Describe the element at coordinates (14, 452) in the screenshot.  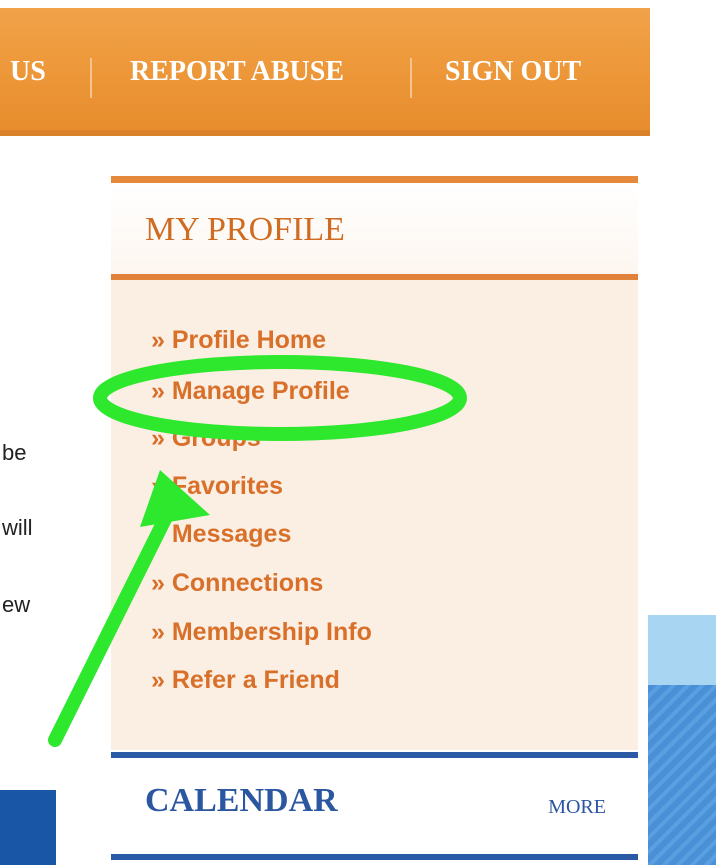
I see `body-text-fragment: be` at that location.